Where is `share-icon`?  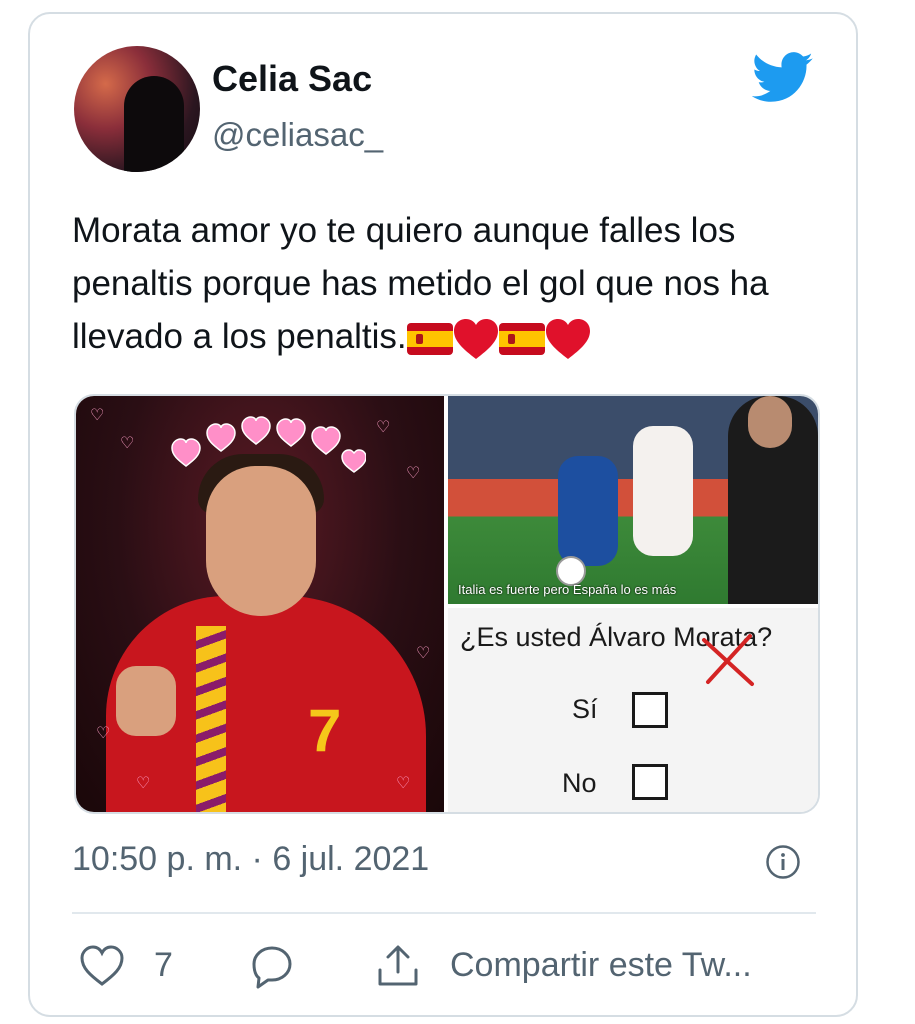
share-icon is located at coordinates (398, 966).